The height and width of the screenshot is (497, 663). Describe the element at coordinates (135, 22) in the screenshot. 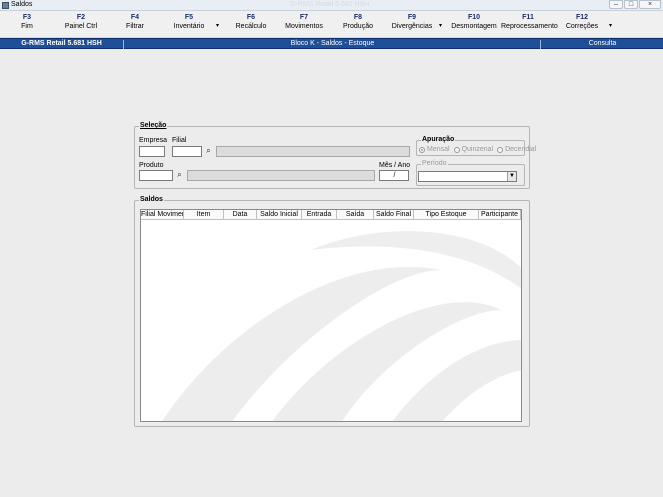

I see `toolbar-button-filtrar: F4 Filtrar` at that location.